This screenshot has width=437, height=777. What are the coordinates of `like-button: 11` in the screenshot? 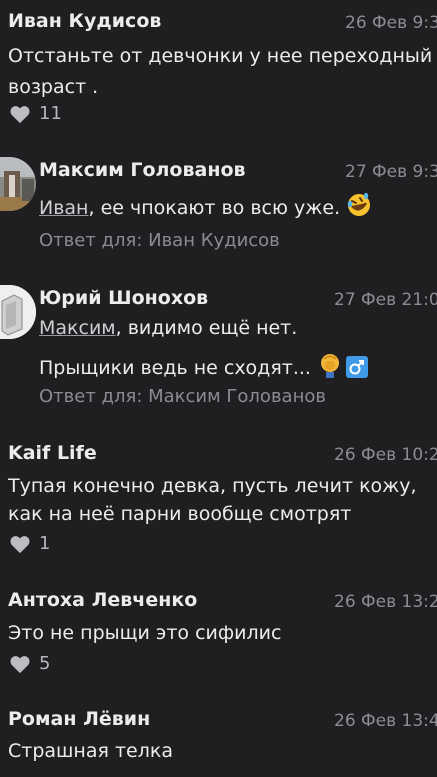 It's located at (35, 113).